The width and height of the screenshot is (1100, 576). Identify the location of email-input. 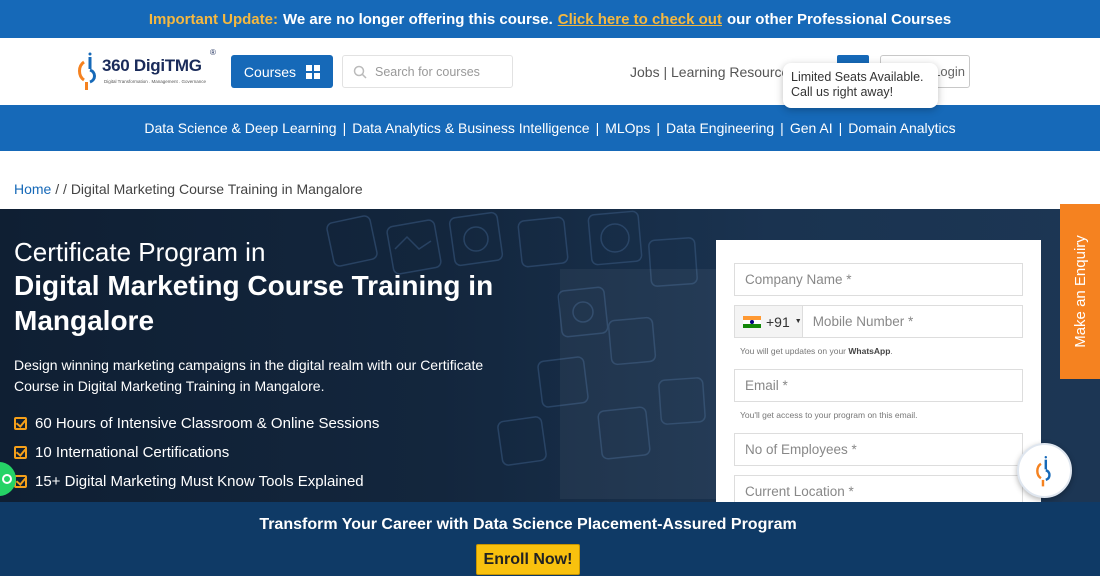
(883, 385).